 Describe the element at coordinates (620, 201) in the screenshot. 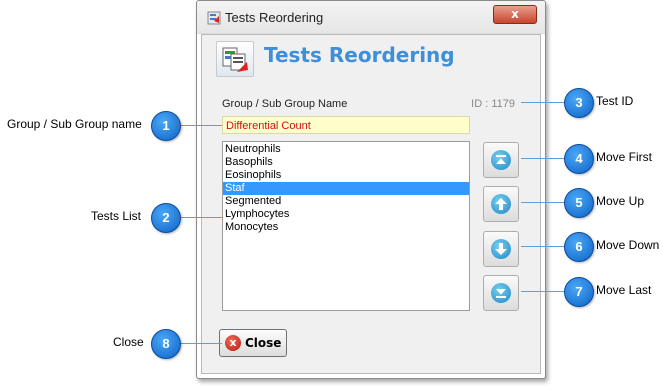

I see `callout-label-5: Move Up` at that location.